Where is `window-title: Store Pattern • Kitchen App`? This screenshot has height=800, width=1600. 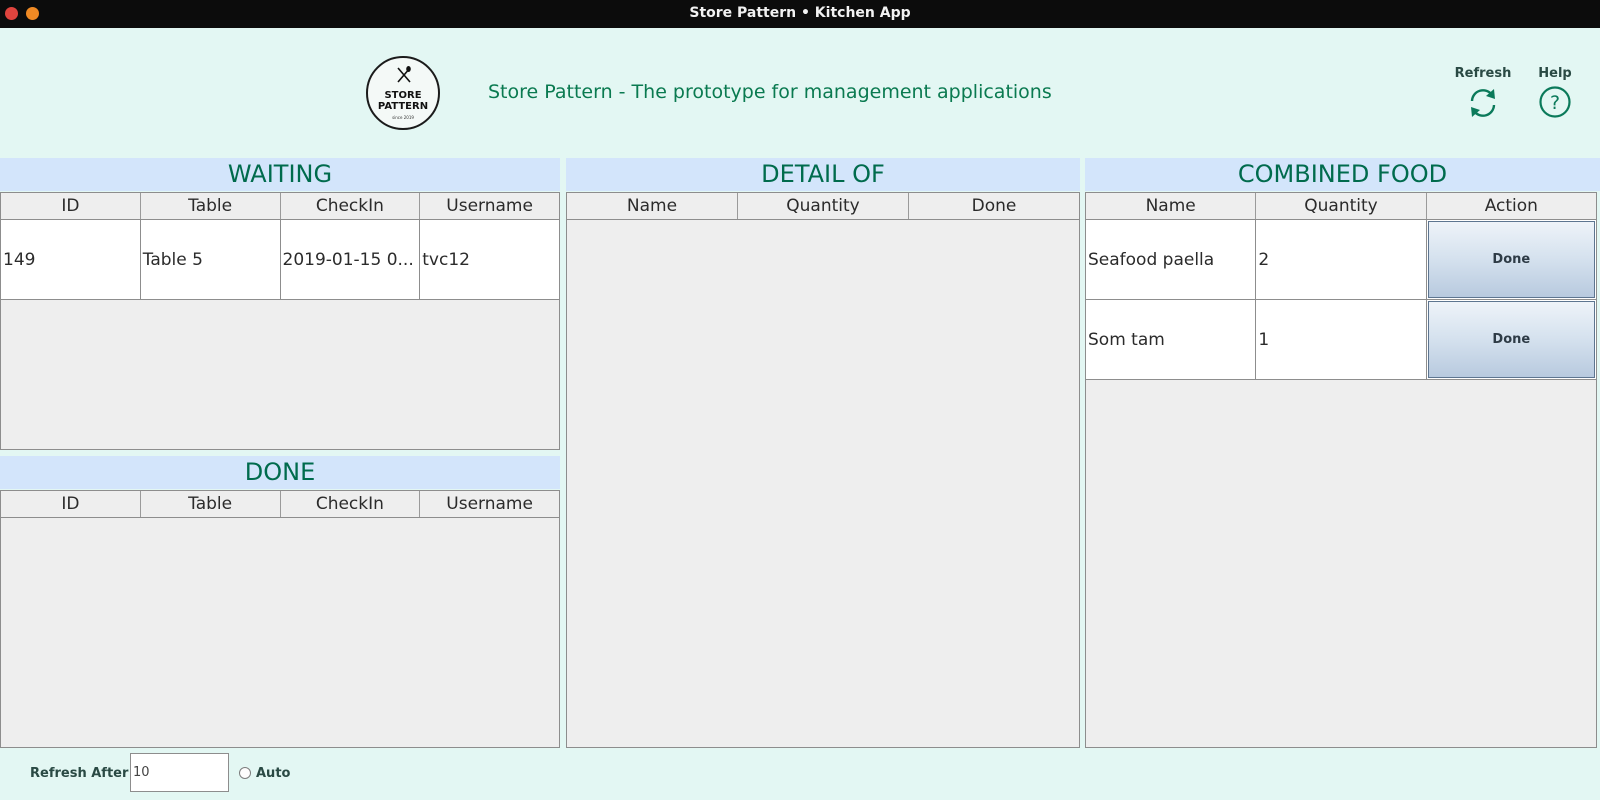
window-title: Store Pattern • Kitchen App is located at coordinates (800, 13).